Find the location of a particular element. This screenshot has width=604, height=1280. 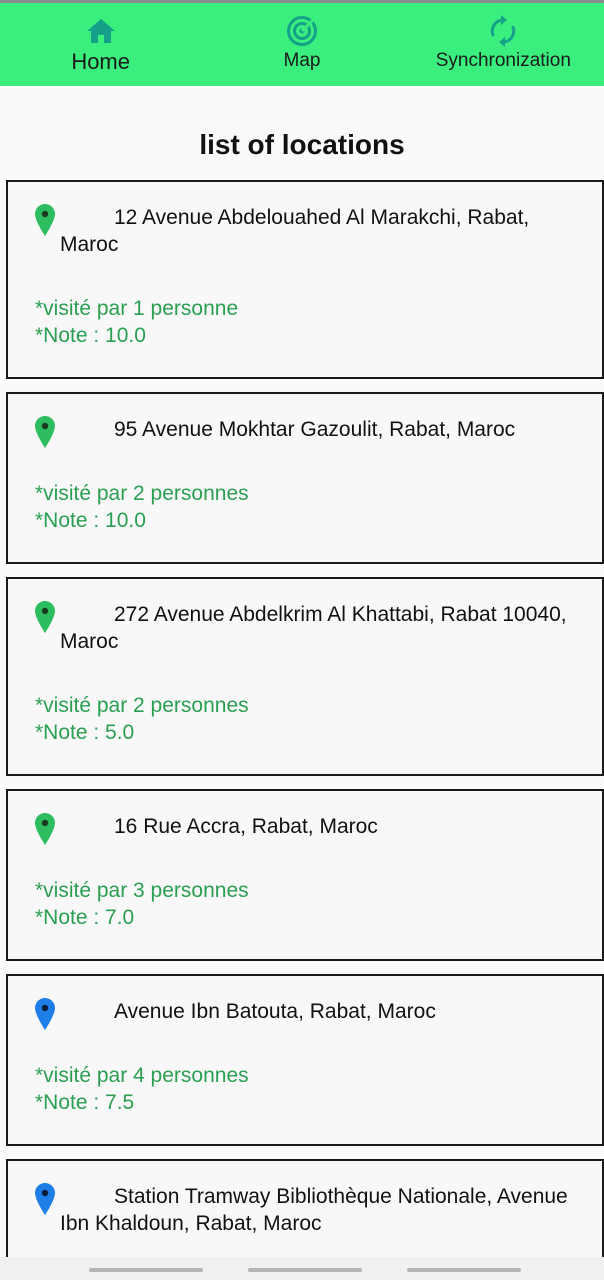

system-gesture-bar is located at coordinates (302, 1268).